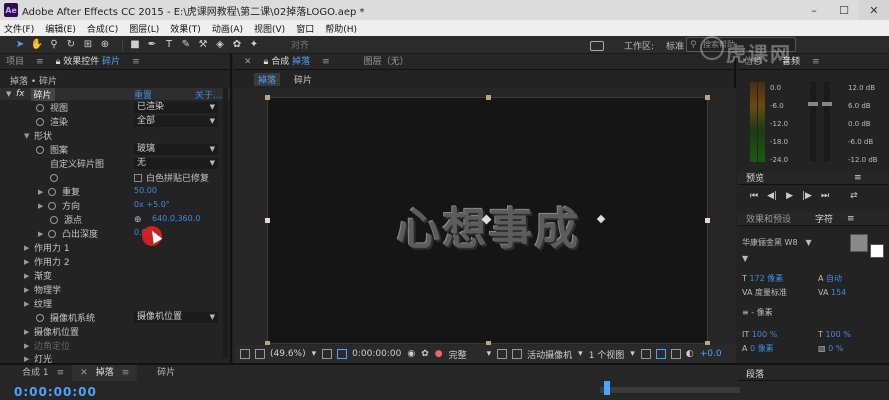  What do you see at coordinates (305, 28) in the screenshot?
I see `menu-window: 窗口` at bounding box center [305, 28].